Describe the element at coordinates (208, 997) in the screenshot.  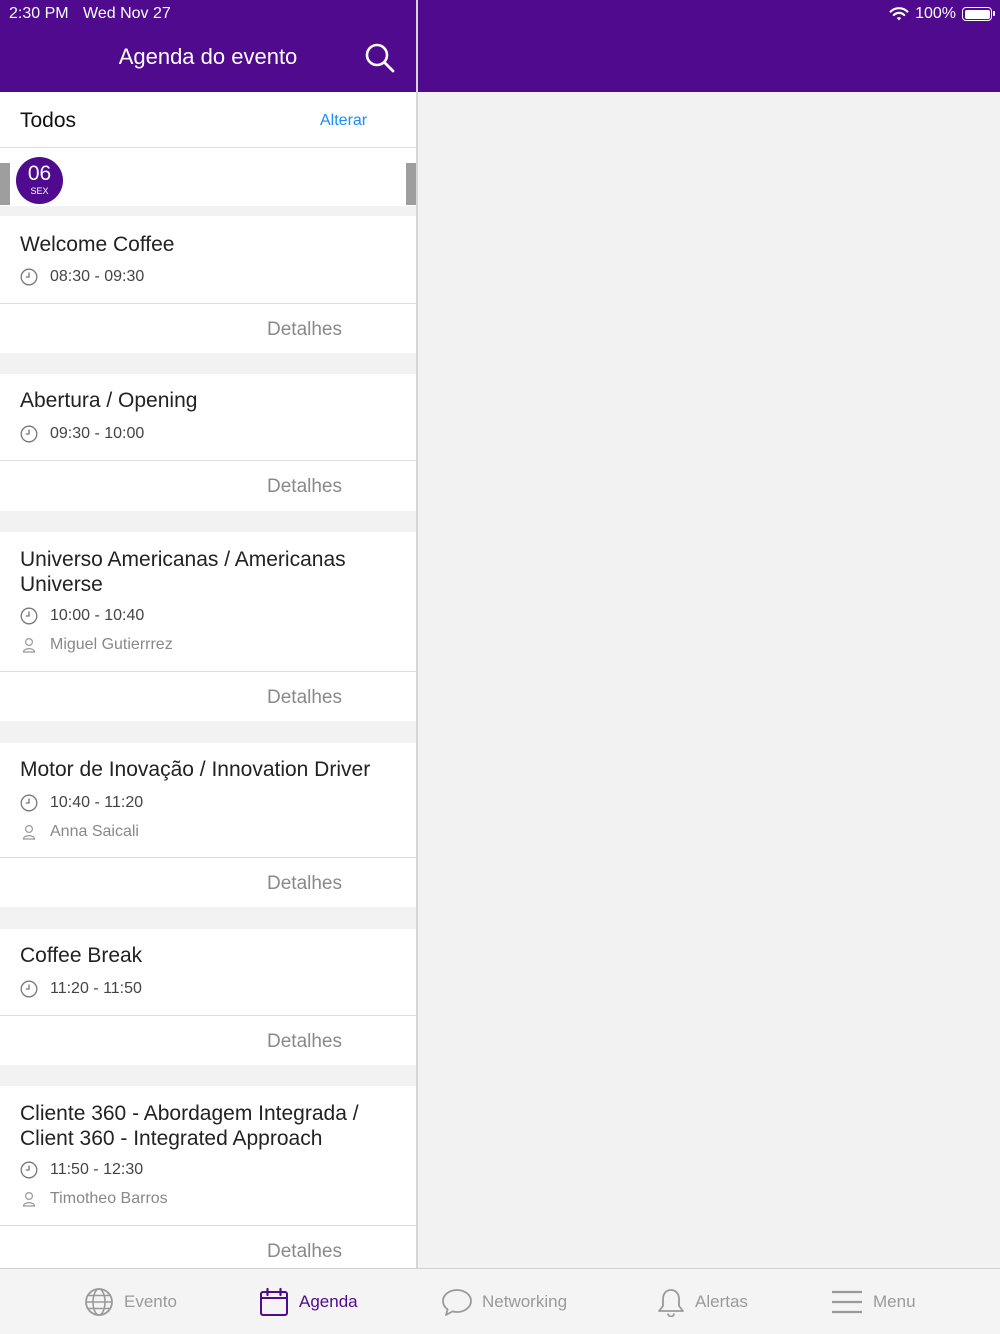
I see `session-card: Coffee Break 11:20 - 11:50 Detalhes` at that location.